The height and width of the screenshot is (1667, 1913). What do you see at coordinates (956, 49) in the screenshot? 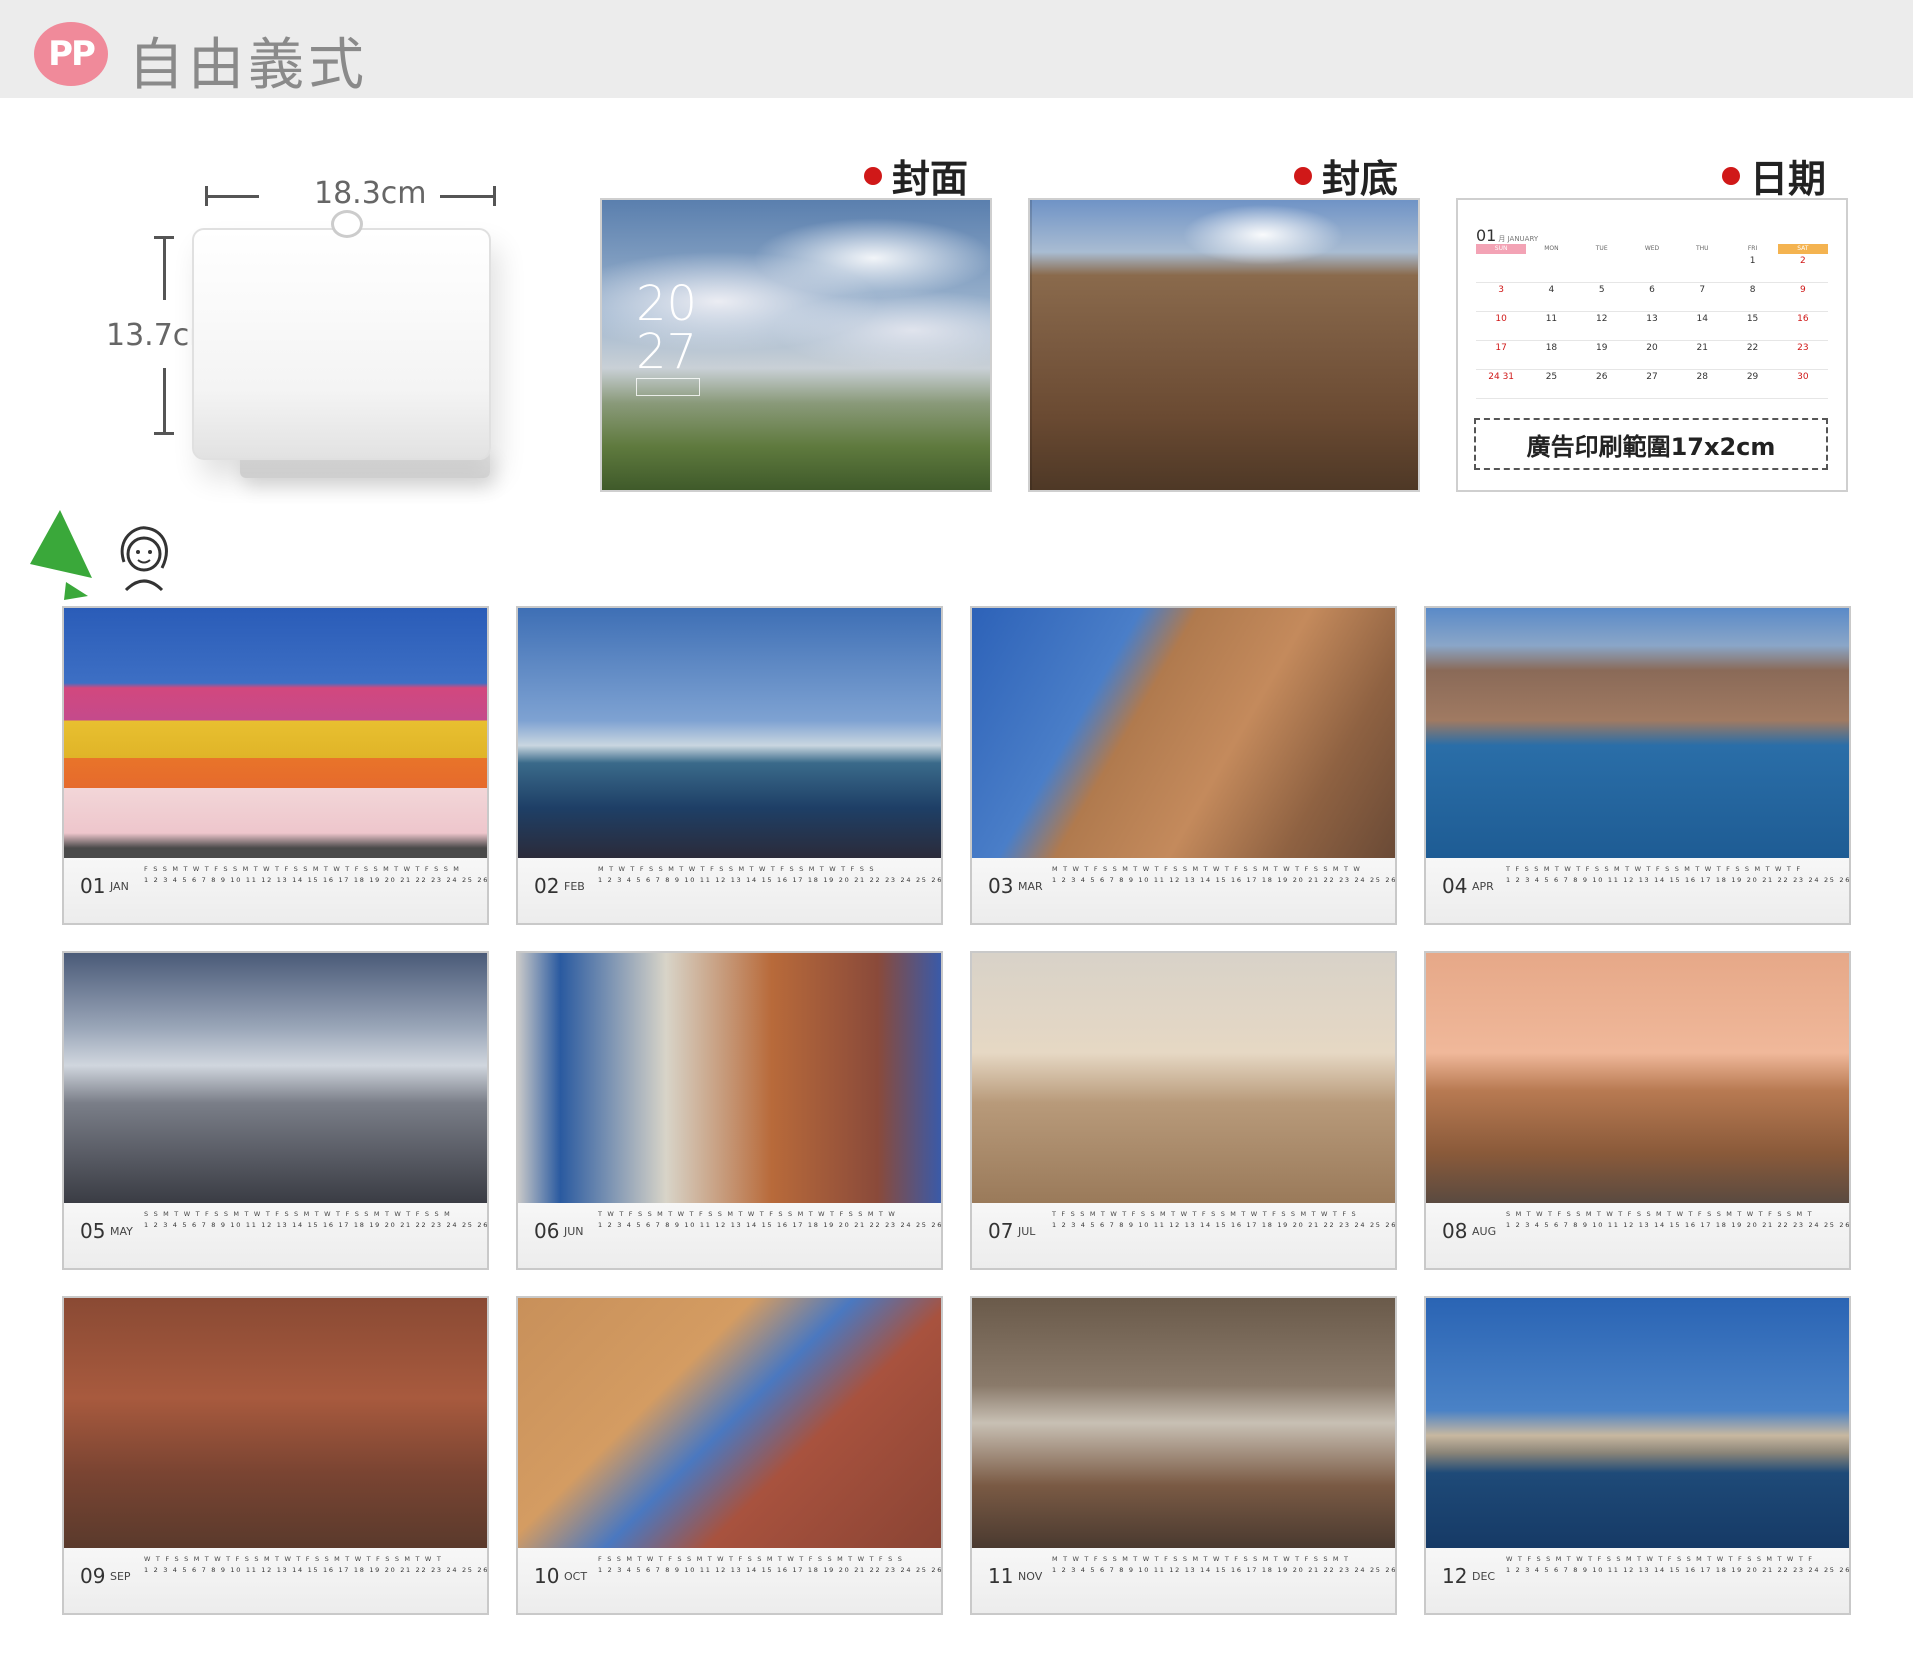
I see `page-header: PP 自由義式` at bounding box center [956, 49].